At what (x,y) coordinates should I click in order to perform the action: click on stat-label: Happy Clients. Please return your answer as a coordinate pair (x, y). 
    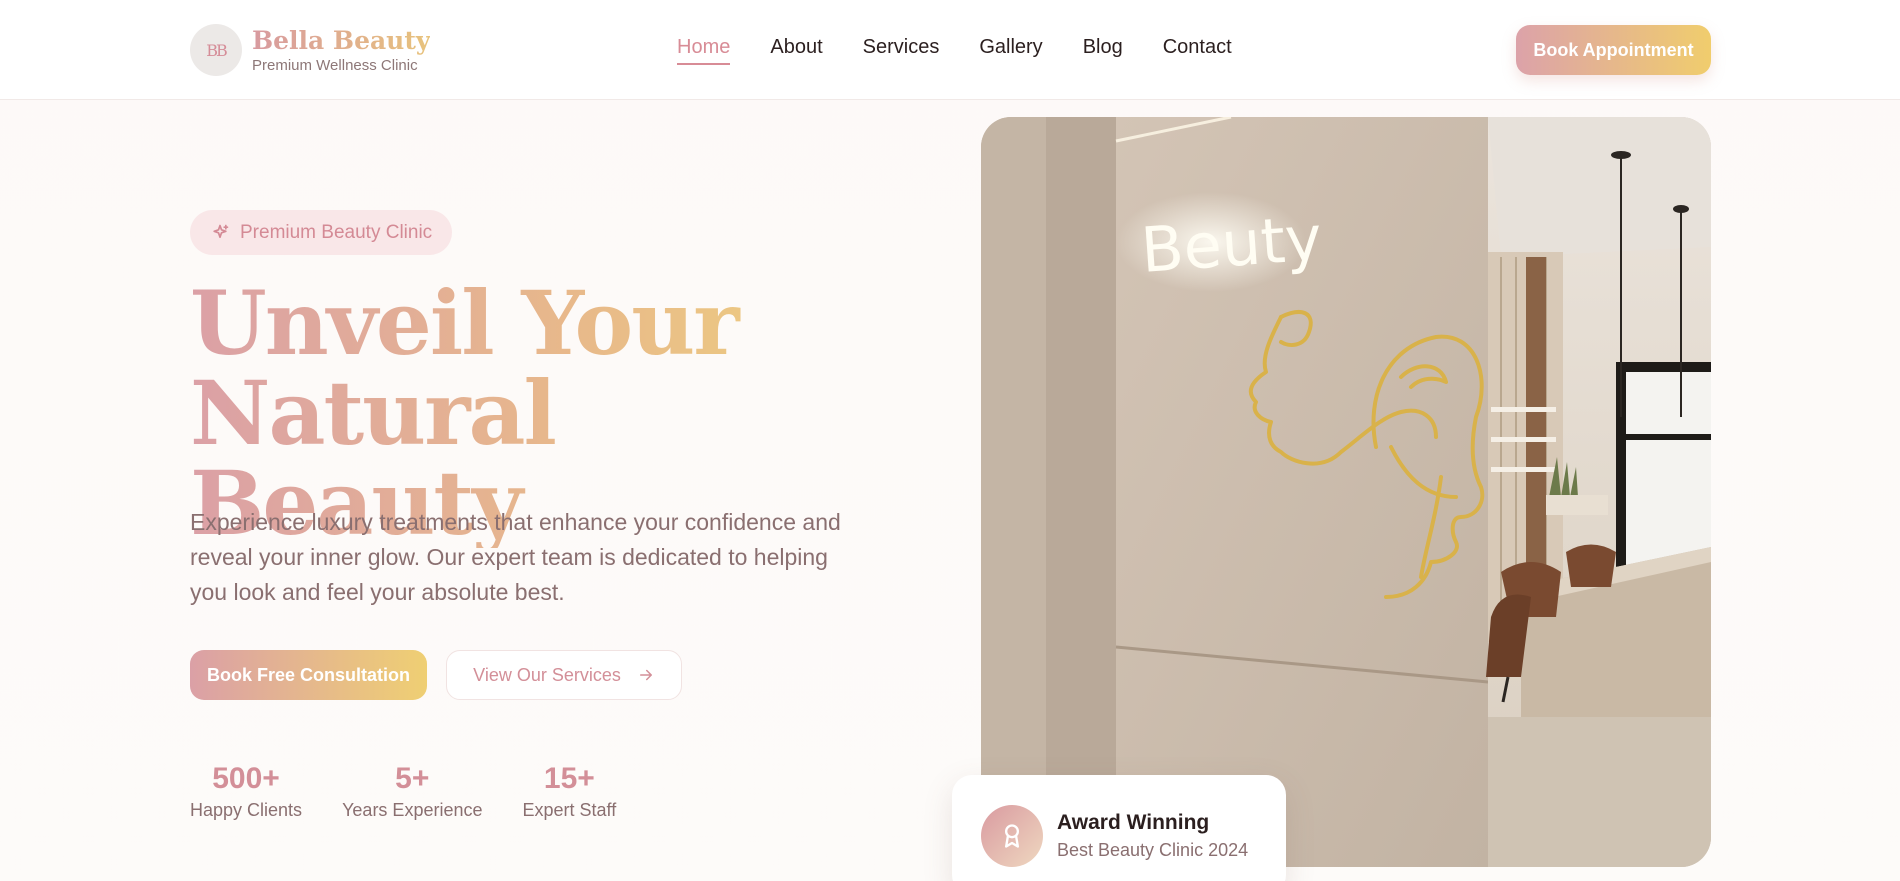
    Looking at the image, I should click on (246, 810).